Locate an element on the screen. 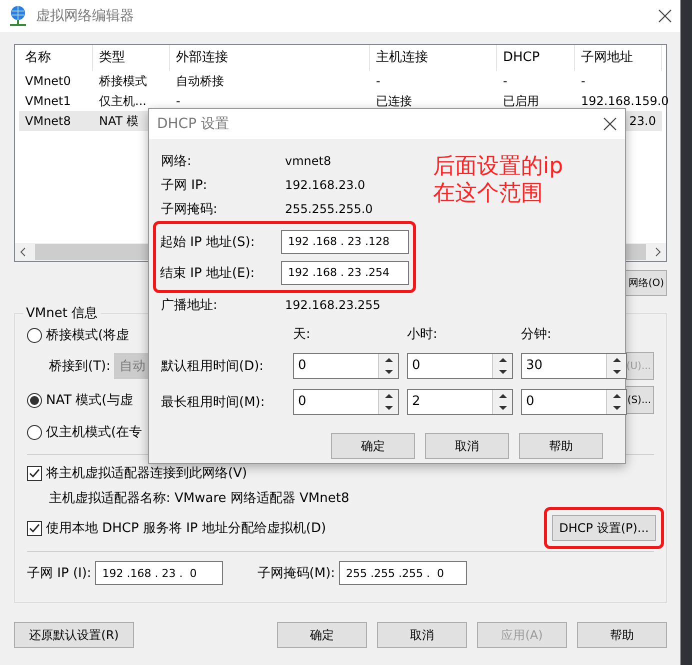 The width and height of the screenshot is (692, 665). field-value: 255.255.255.0 is located at coordinates (329, 209).